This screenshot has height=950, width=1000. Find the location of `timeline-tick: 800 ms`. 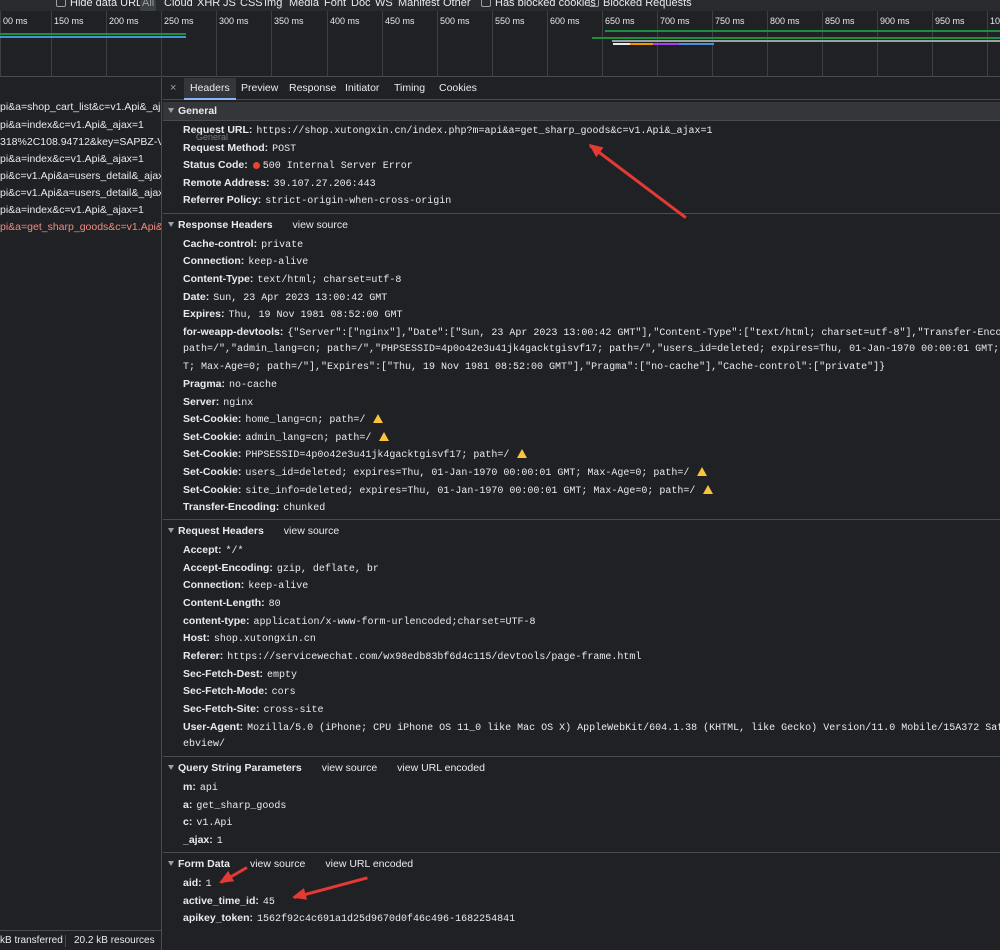

timeline-tick: 800 ms is located at coordinates (783, 44).